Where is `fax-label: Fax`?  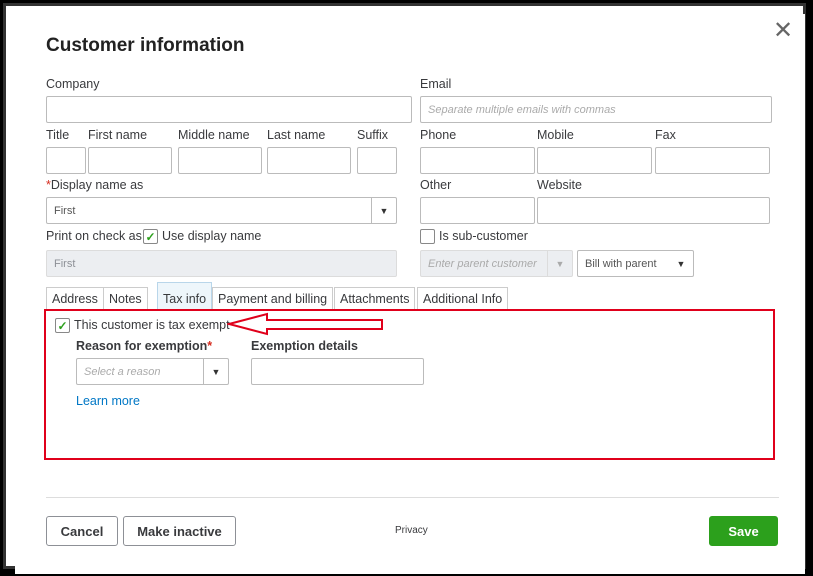
fax-label: Fax is located at coordinates (665, 135).